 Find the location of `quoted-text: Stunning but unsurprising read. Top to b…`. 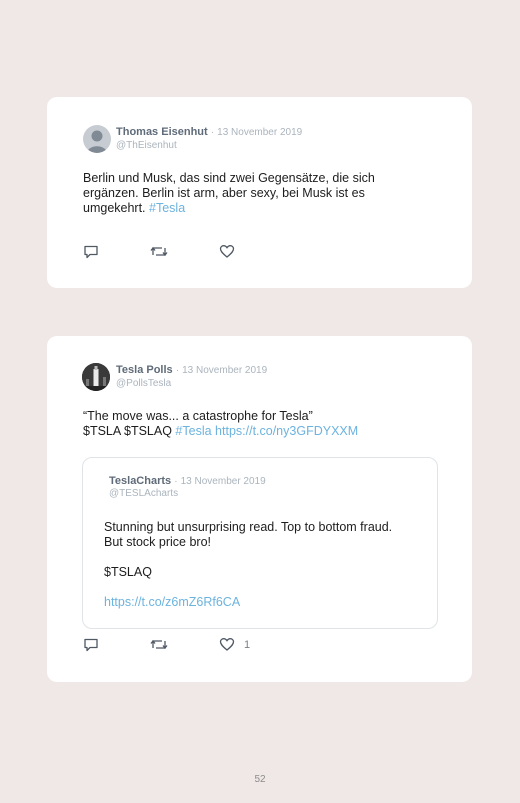

quoted-text: Stunning but unsurprising read. Top to b… is located at coordinates (248, 535).